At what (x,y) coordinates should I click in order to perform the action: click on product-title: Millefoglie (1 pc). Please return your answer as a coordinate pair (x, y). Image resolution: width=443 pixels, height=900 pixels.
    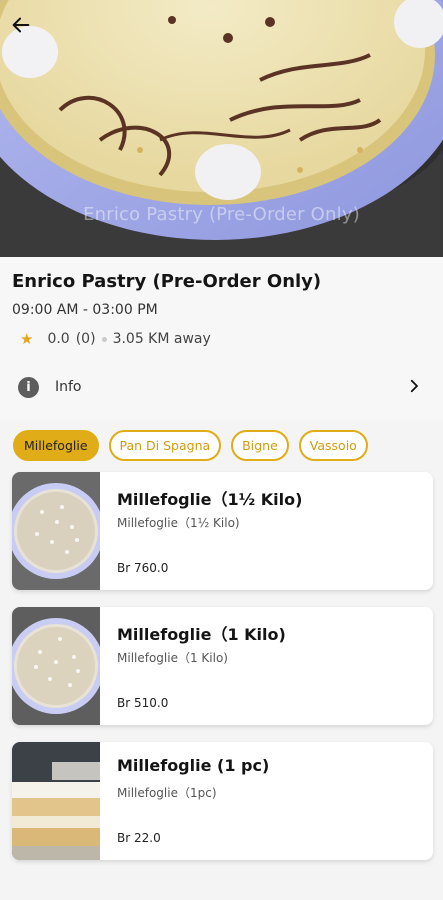
    Looking at the image, I should click on (193, 765).